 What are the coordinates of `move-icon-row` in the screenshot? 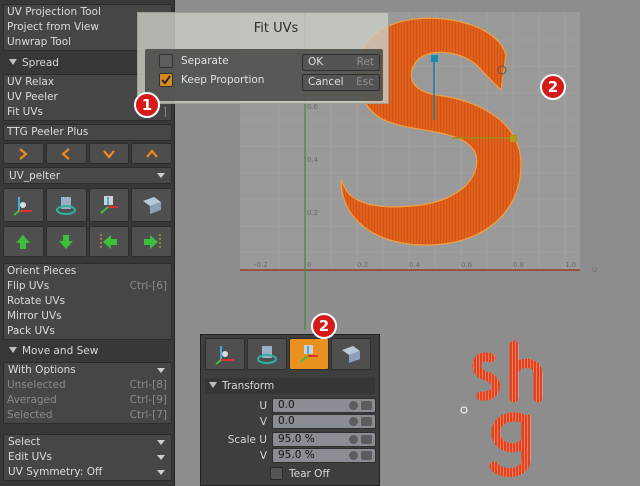 It's located at (87, 241).